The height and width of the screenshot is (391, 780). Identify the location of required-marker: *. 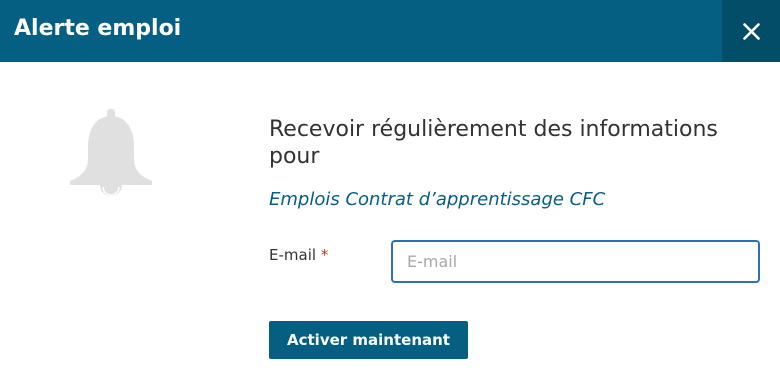
(324, 255).